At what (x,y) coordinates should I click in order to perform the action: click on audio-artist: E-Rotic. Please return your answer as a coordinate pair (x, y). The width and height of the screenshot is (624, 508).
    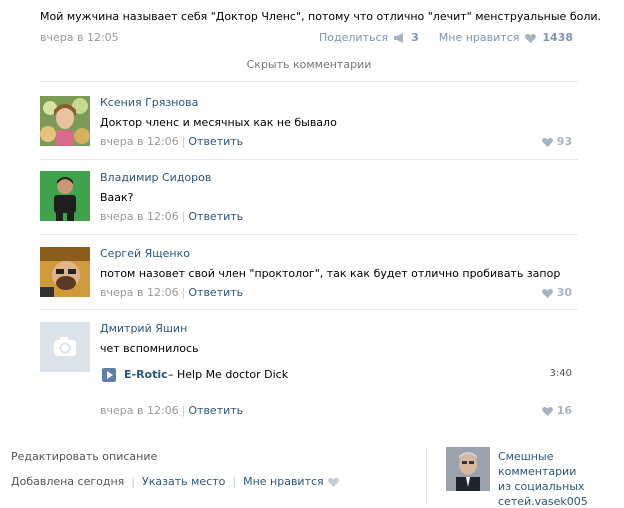
    Looking at the image, I should click on (146, 374).